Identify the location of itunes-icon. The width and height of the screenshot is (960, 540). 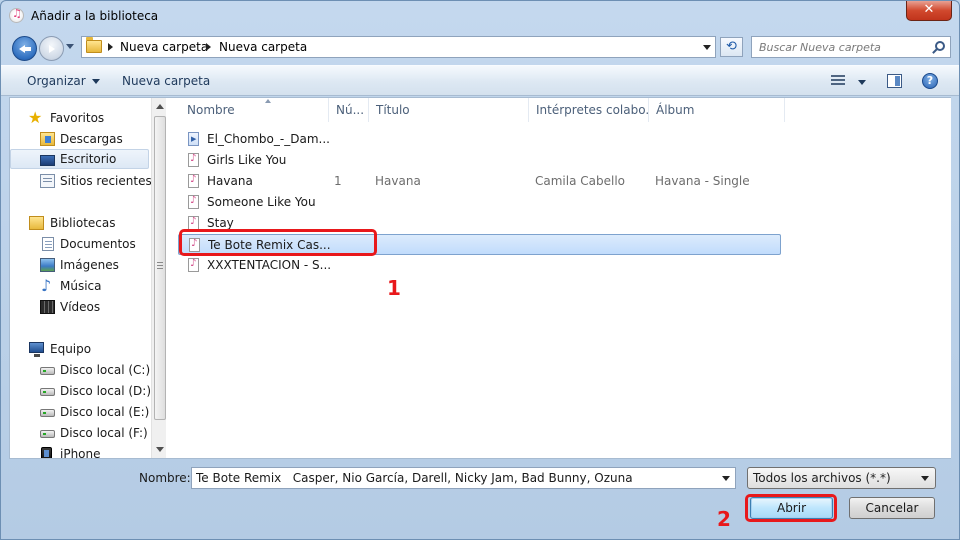
(16, 15).